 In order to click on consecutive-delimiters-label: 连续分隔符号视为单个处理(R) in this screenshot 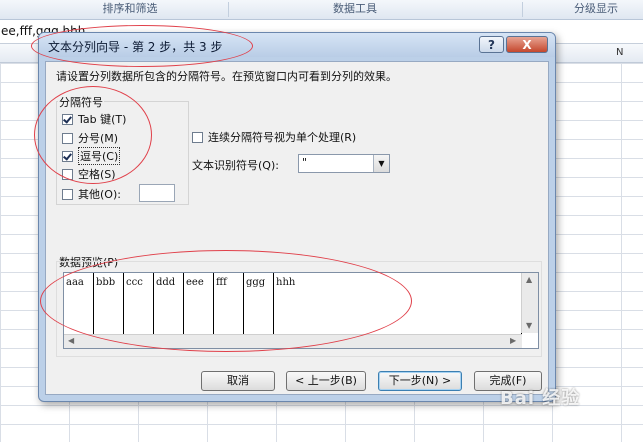, I will do `click(282, 137)`.